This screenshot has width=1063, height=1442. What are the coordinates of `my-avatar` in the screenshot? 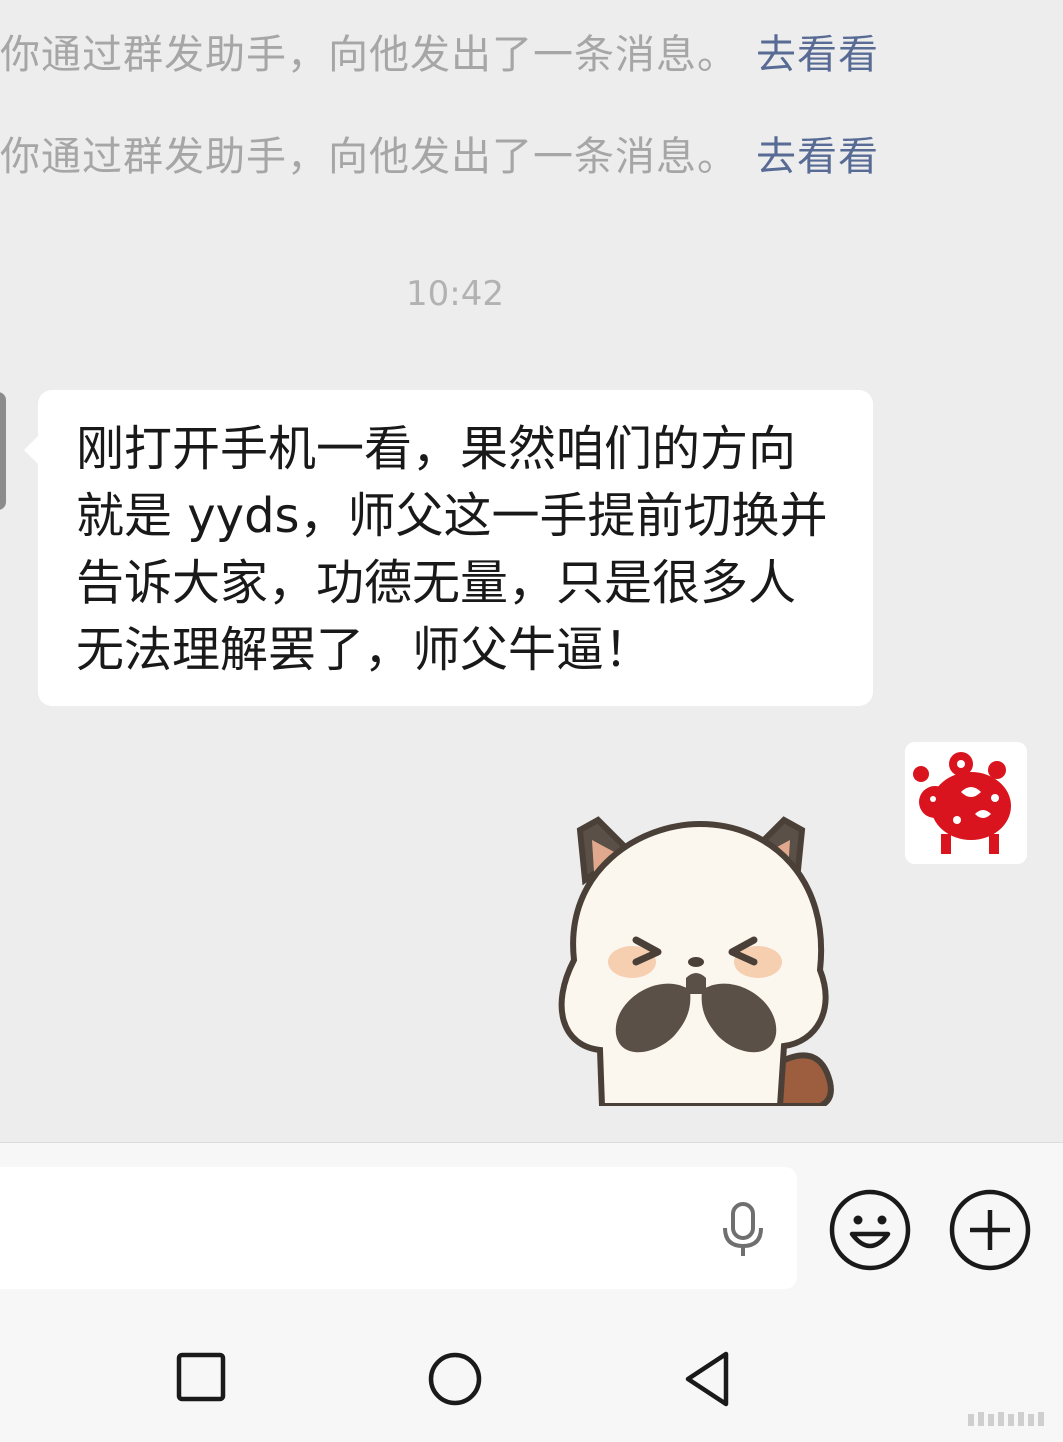 It's located at (966, 803).